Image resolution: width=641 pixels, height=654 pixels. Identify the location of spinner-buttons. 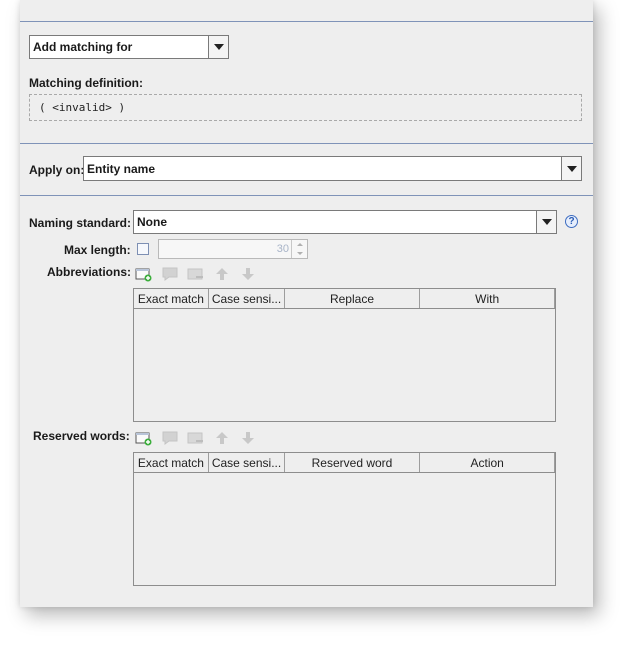
(299, 249).